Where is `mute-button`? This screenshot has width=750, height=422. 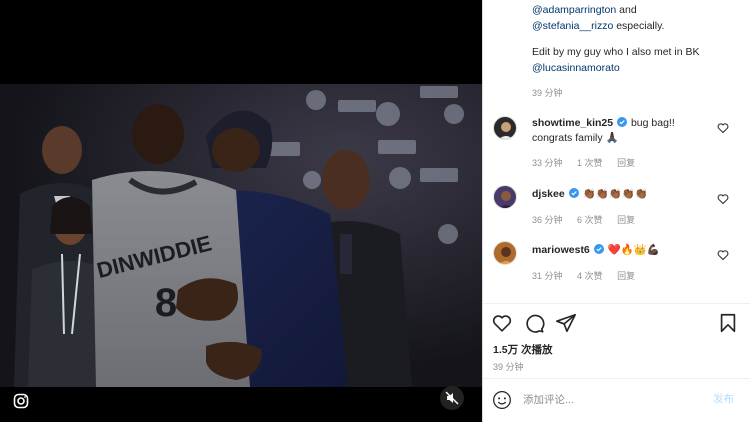 mute-button is located at coordinates (452, 398).